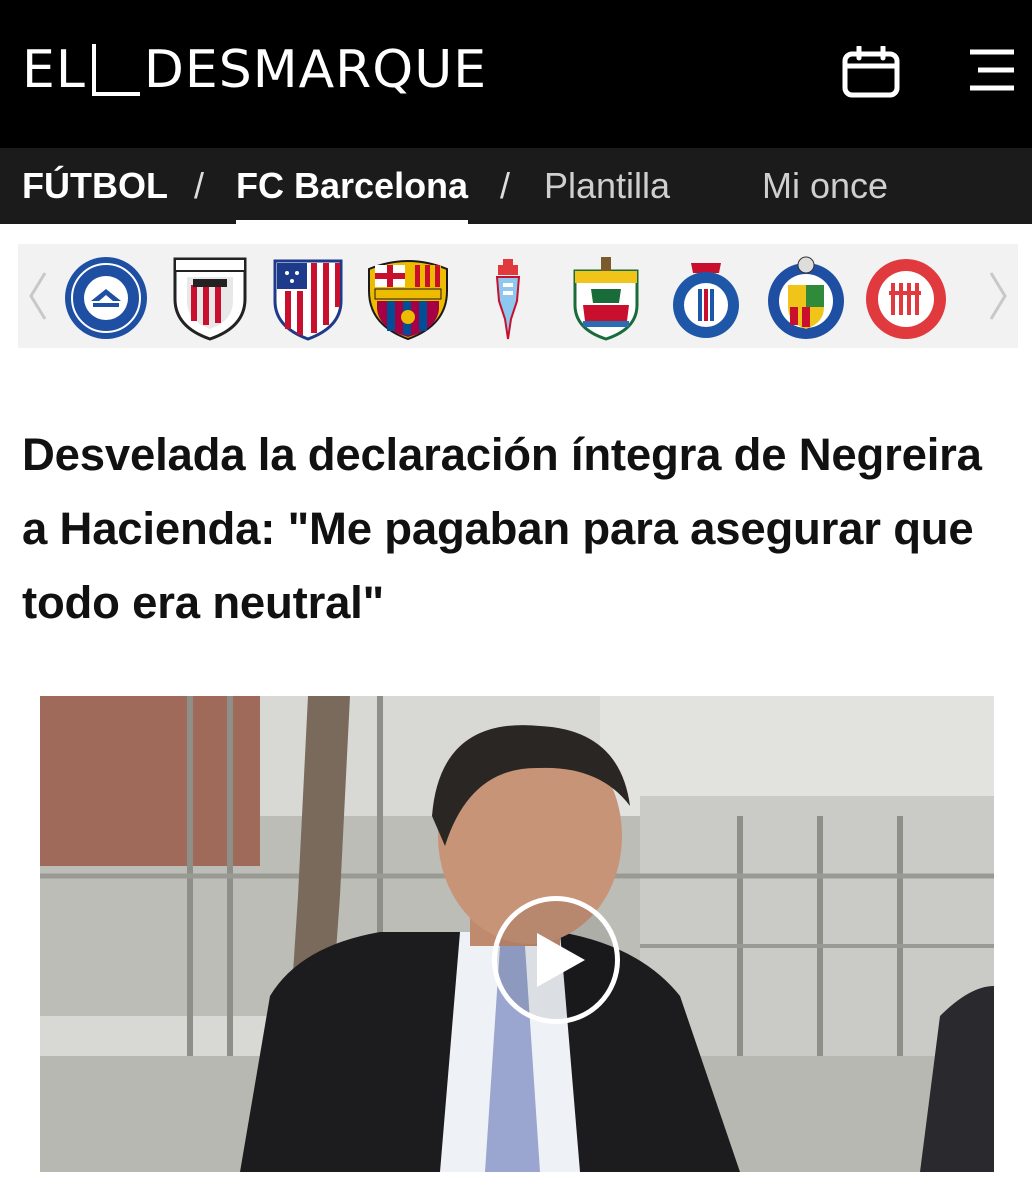 The height and width of the screenshot is (1200, 1032). Describe the element at coordinates (210, 298) in the screenshot. I see `team-crest-athletic` at that location.